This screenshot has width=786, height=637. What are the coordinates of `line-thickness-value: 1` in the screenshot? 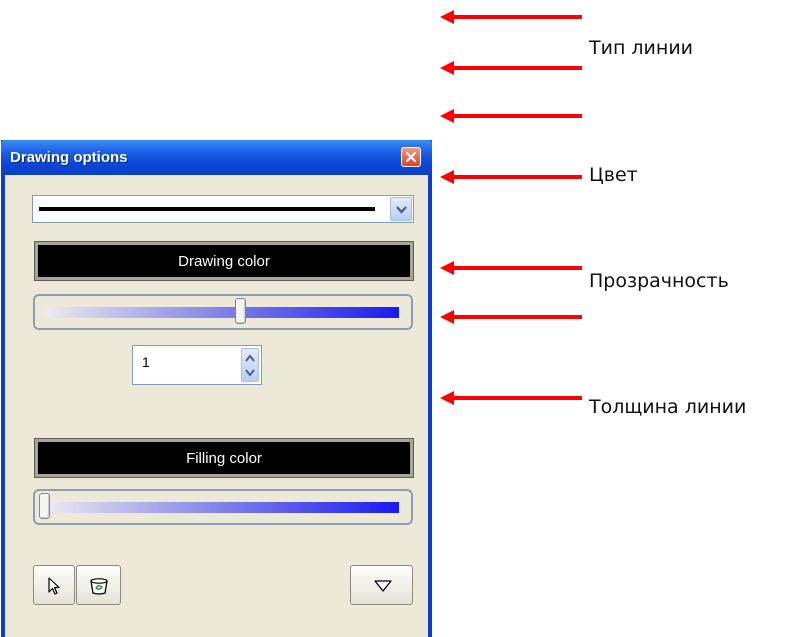 It's located at (146, 362).